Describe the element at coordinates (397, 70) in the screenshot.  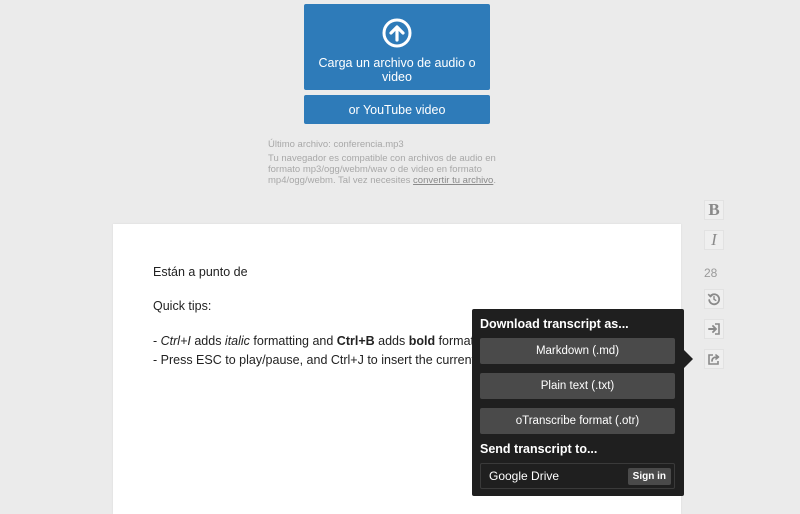
I see `upload-button-label: Carga un archivo de audio o video` at that location.